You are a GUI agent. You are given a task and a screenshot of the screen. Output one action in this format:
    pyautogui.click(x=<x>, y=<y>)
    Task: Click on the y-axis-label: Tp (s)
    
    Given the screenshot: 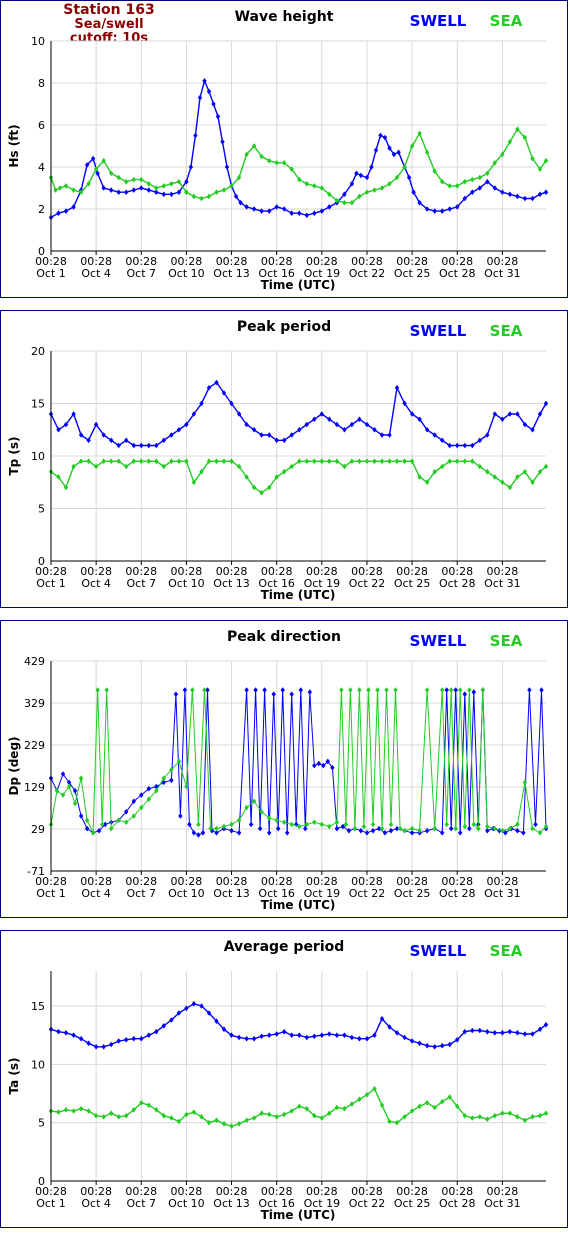 What is the action you would take?
    pyautogui.click(x=14, y=455)
    